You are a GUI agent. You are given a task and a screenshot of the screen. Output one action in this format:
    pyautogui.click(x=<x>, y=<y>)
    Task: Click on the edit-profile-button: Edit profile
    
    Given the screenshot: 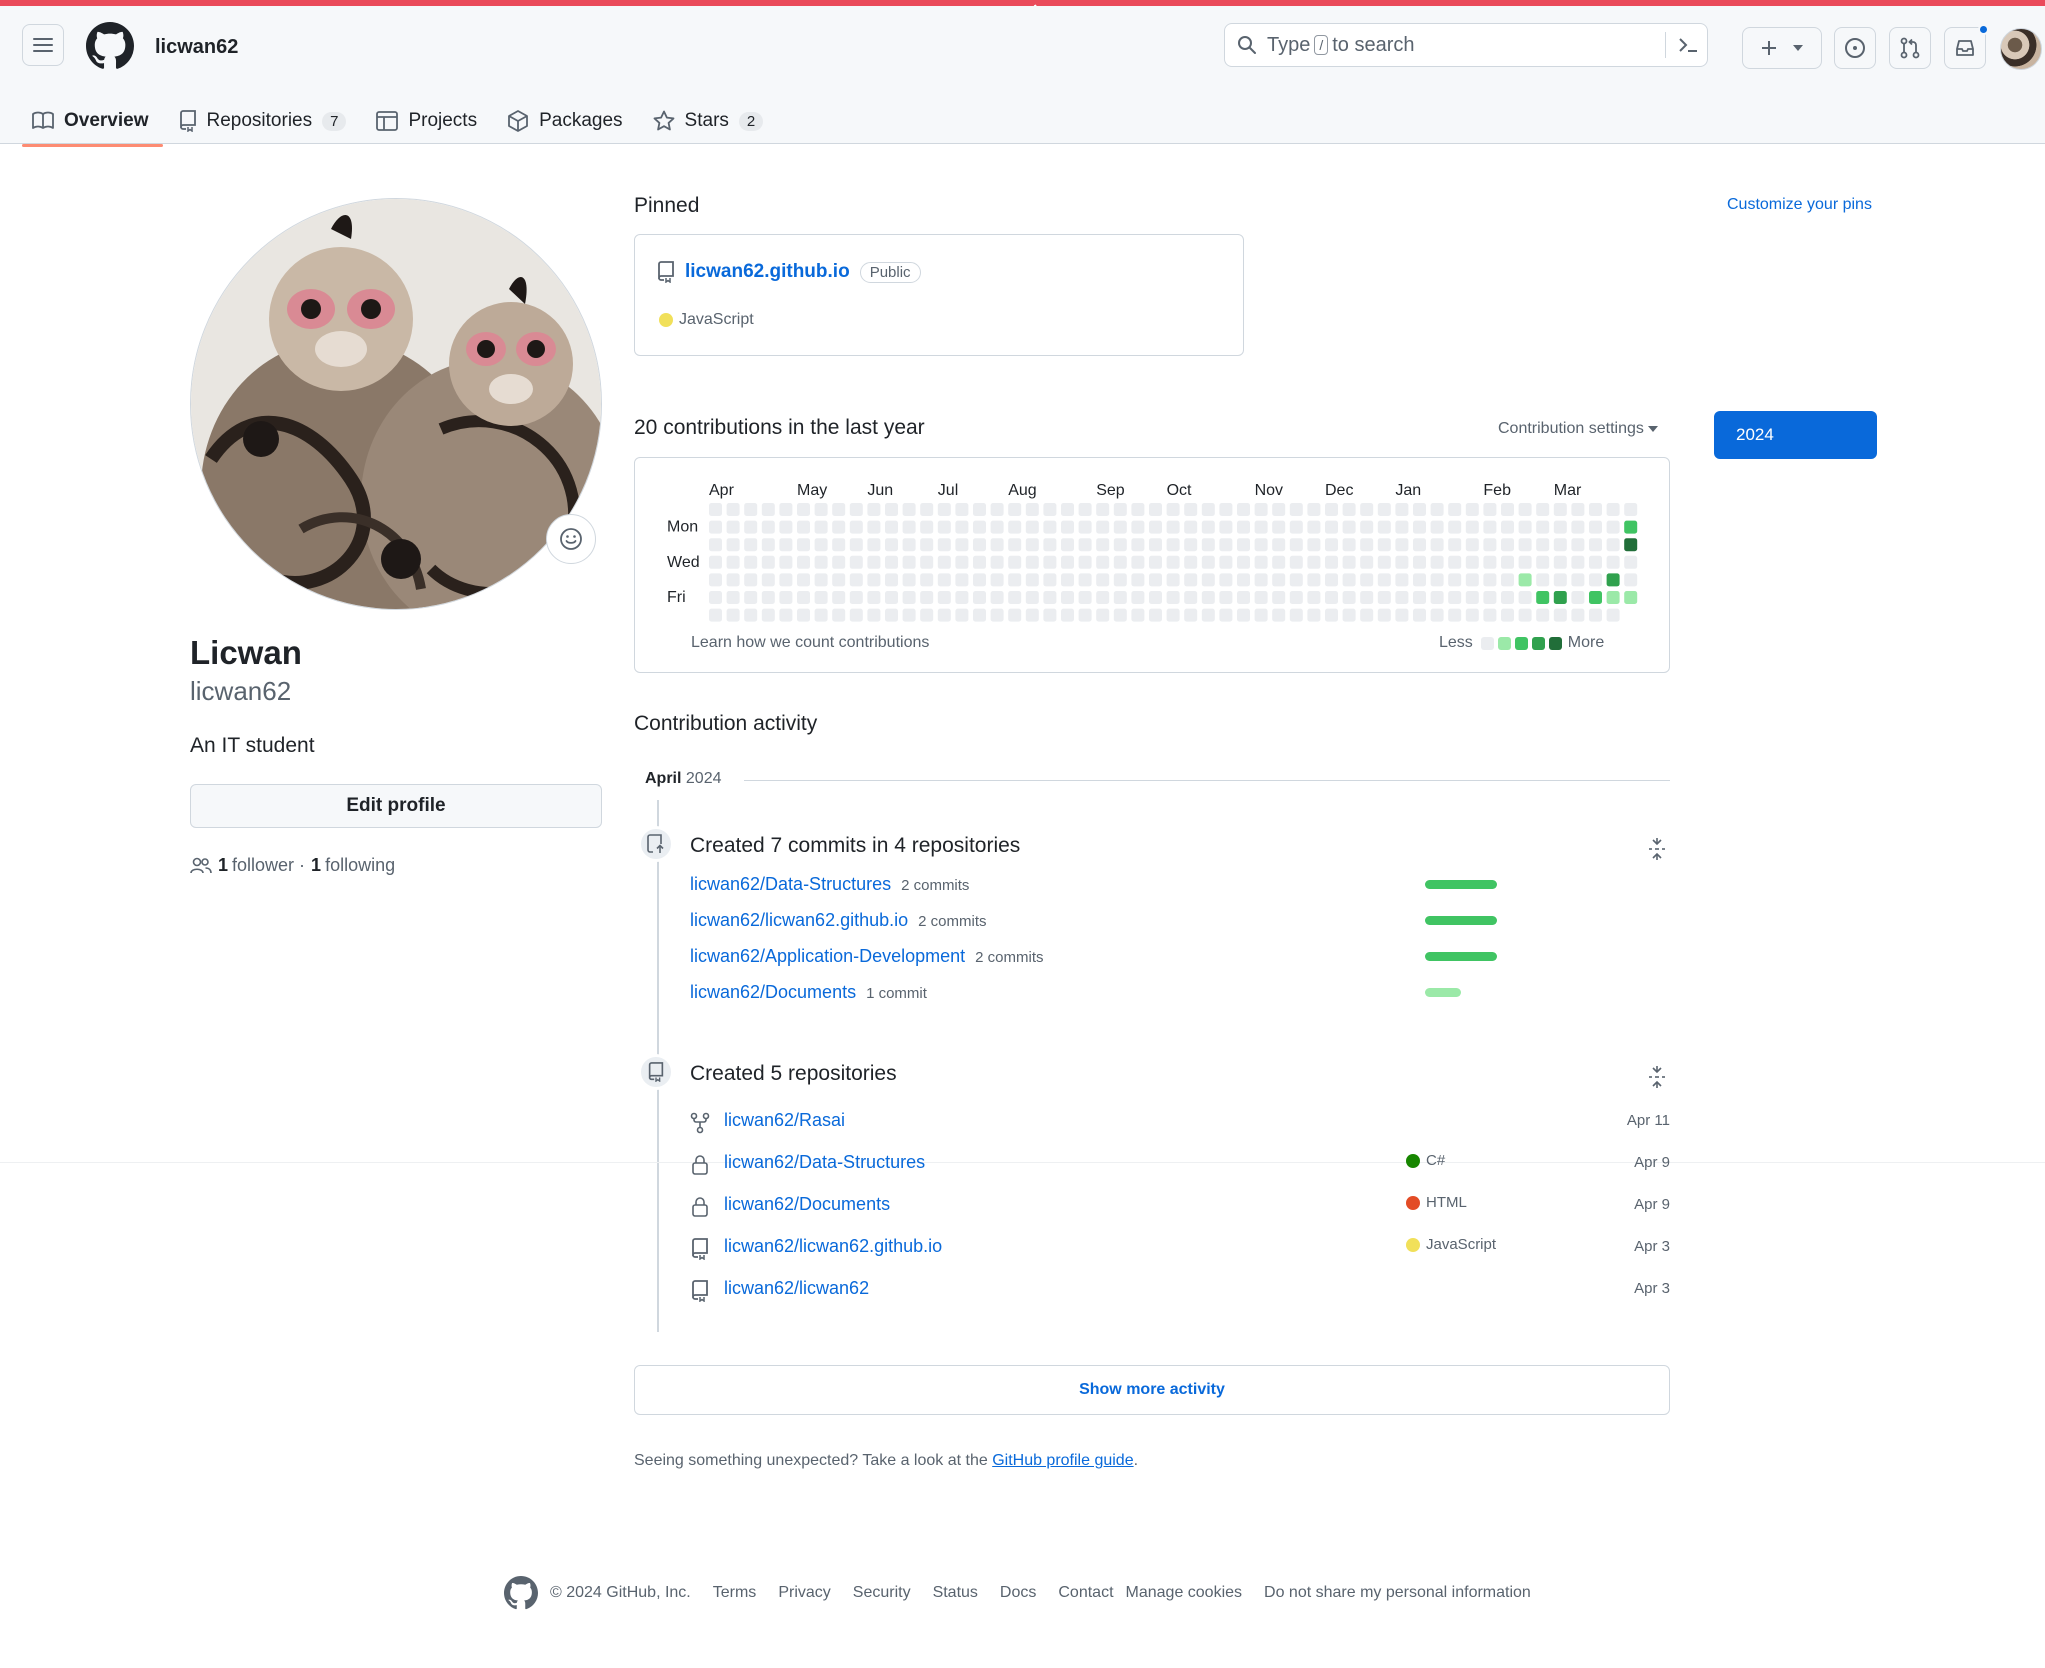 What is the action you would take?
    pyautogui.click(x=396, y=806)
    